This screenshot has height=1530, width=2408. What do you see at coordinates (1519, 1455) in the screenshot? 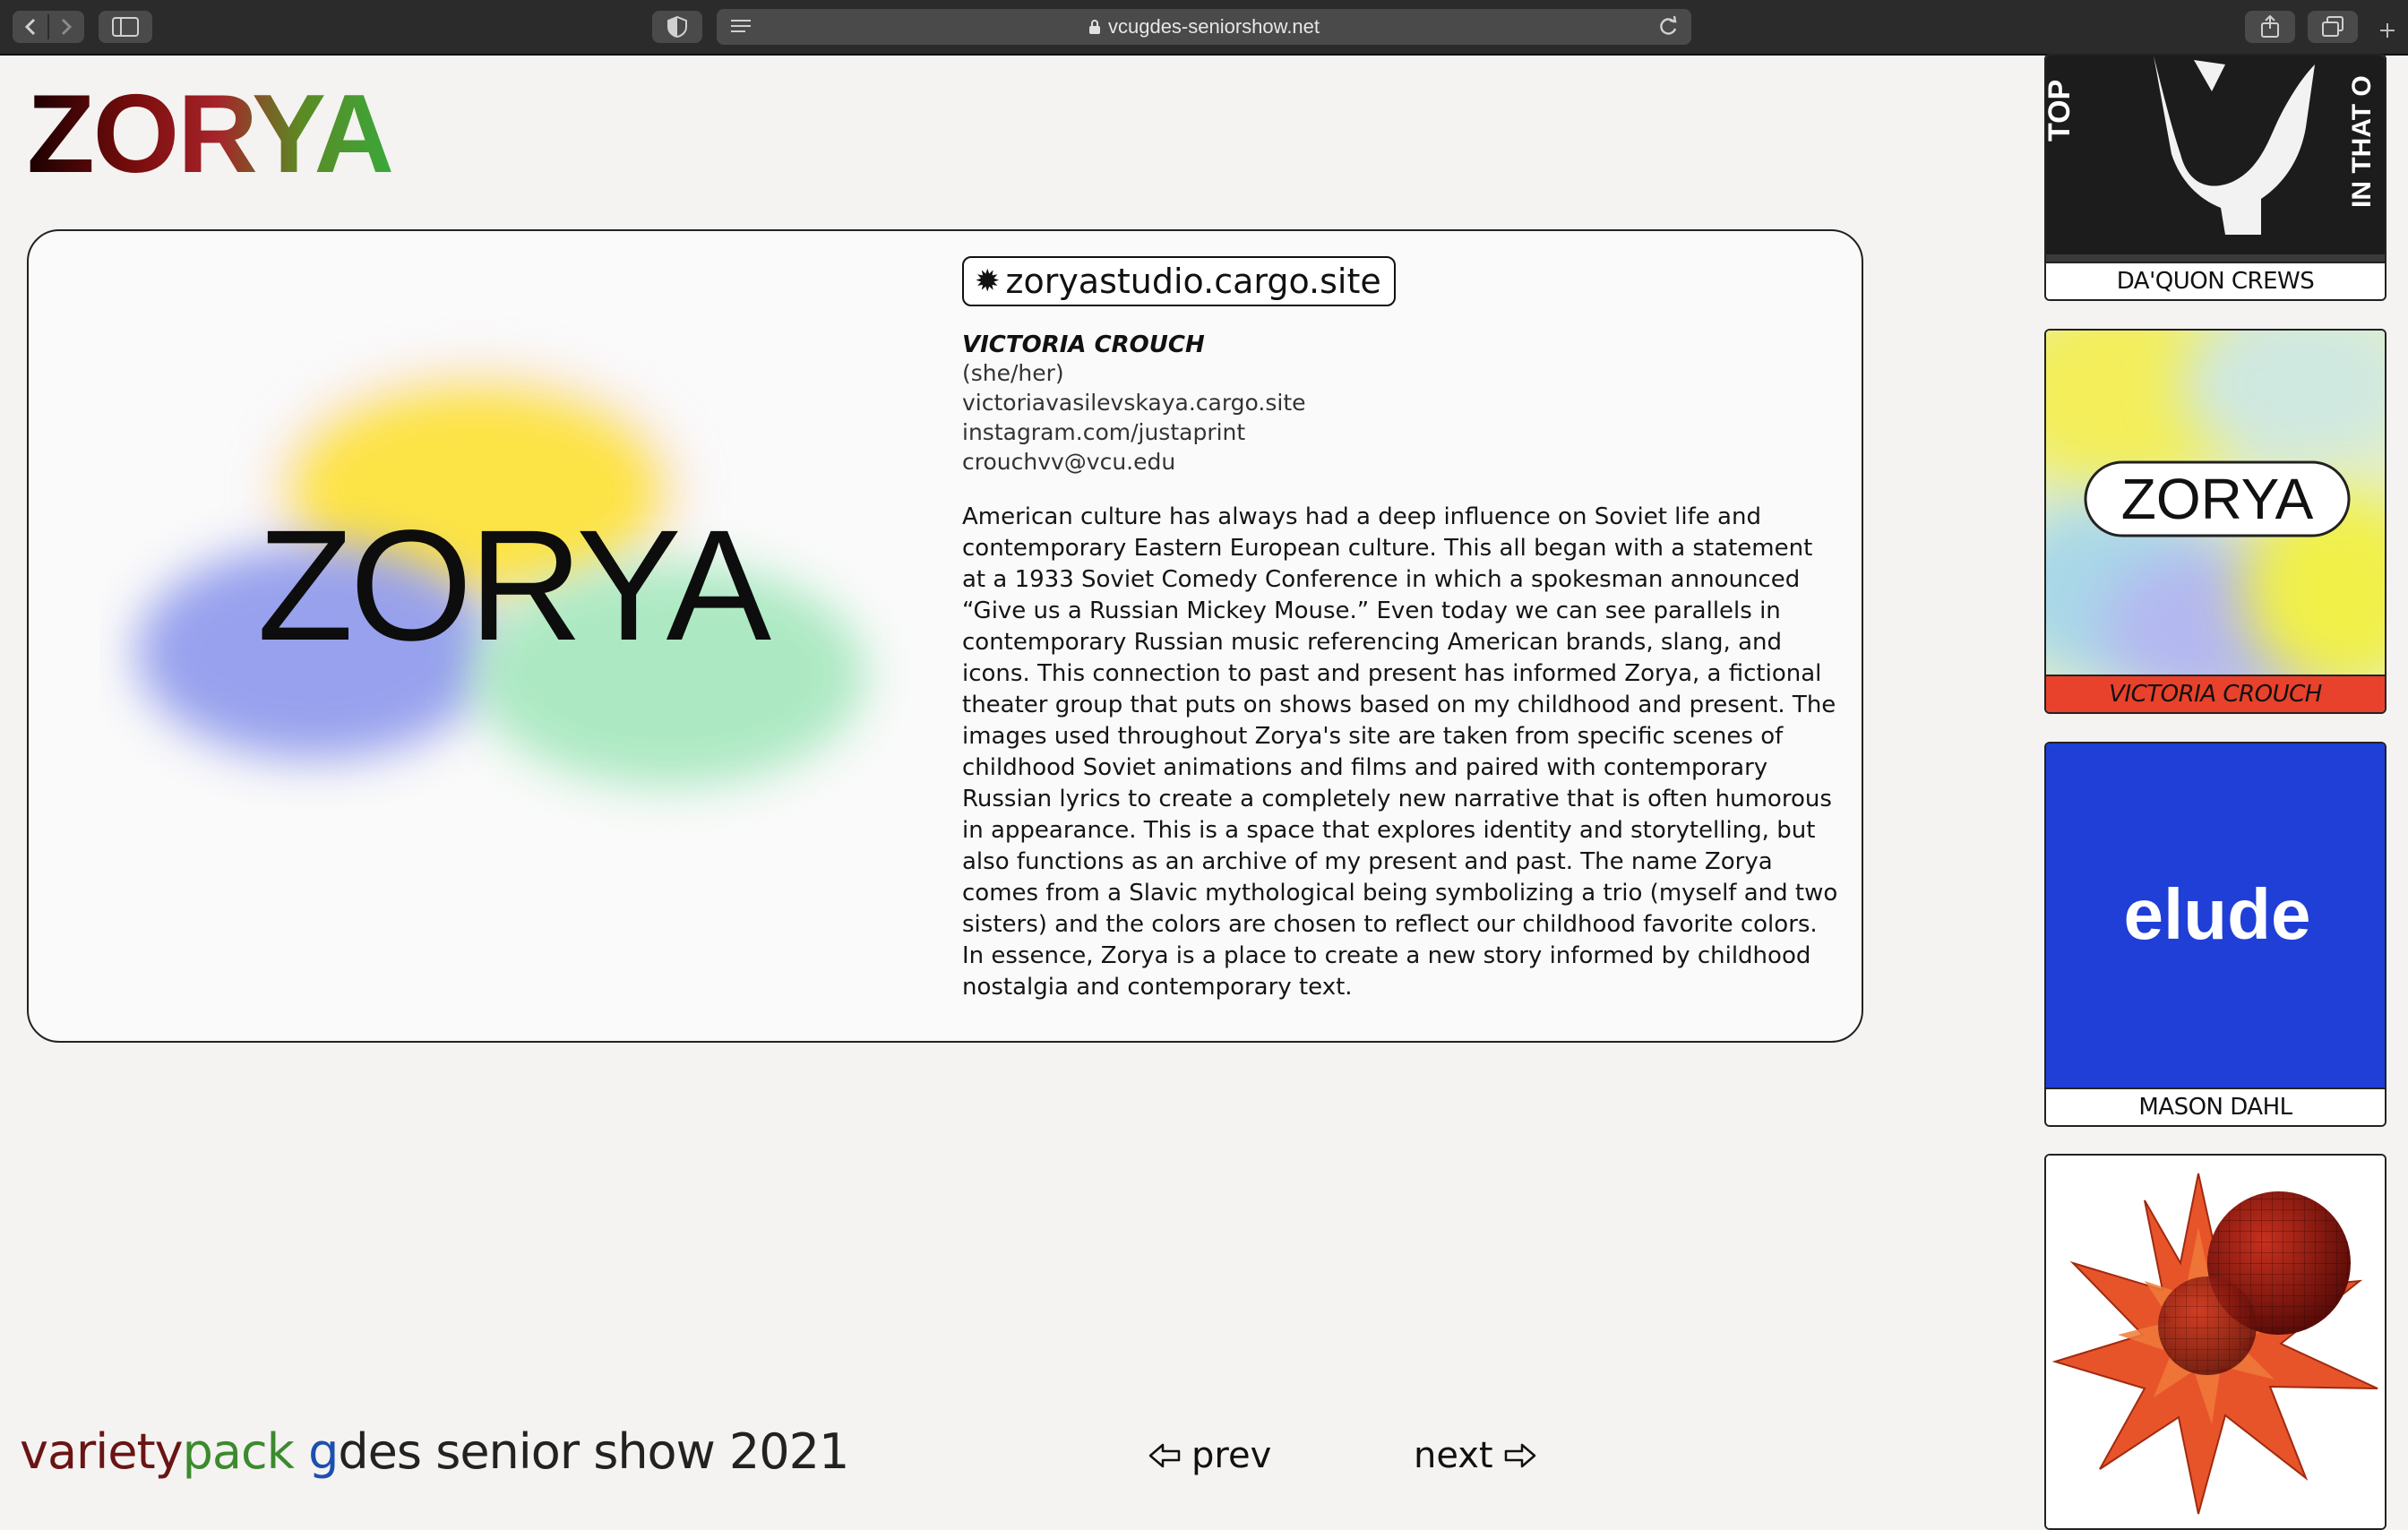
I see `arrow-right-icon` at bounding box center [1519, 1455].